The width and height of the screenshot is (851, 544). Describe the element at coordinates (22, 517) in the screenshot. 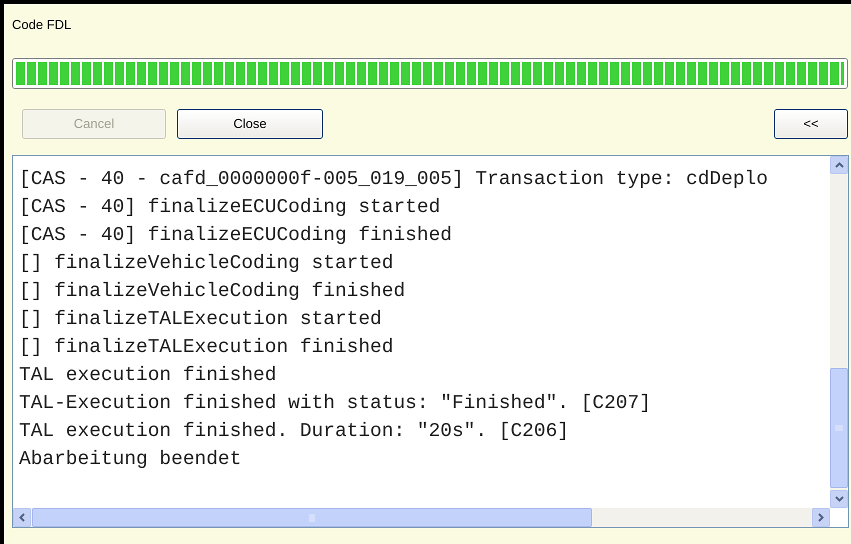

I see `scroll-left-button` at that location.